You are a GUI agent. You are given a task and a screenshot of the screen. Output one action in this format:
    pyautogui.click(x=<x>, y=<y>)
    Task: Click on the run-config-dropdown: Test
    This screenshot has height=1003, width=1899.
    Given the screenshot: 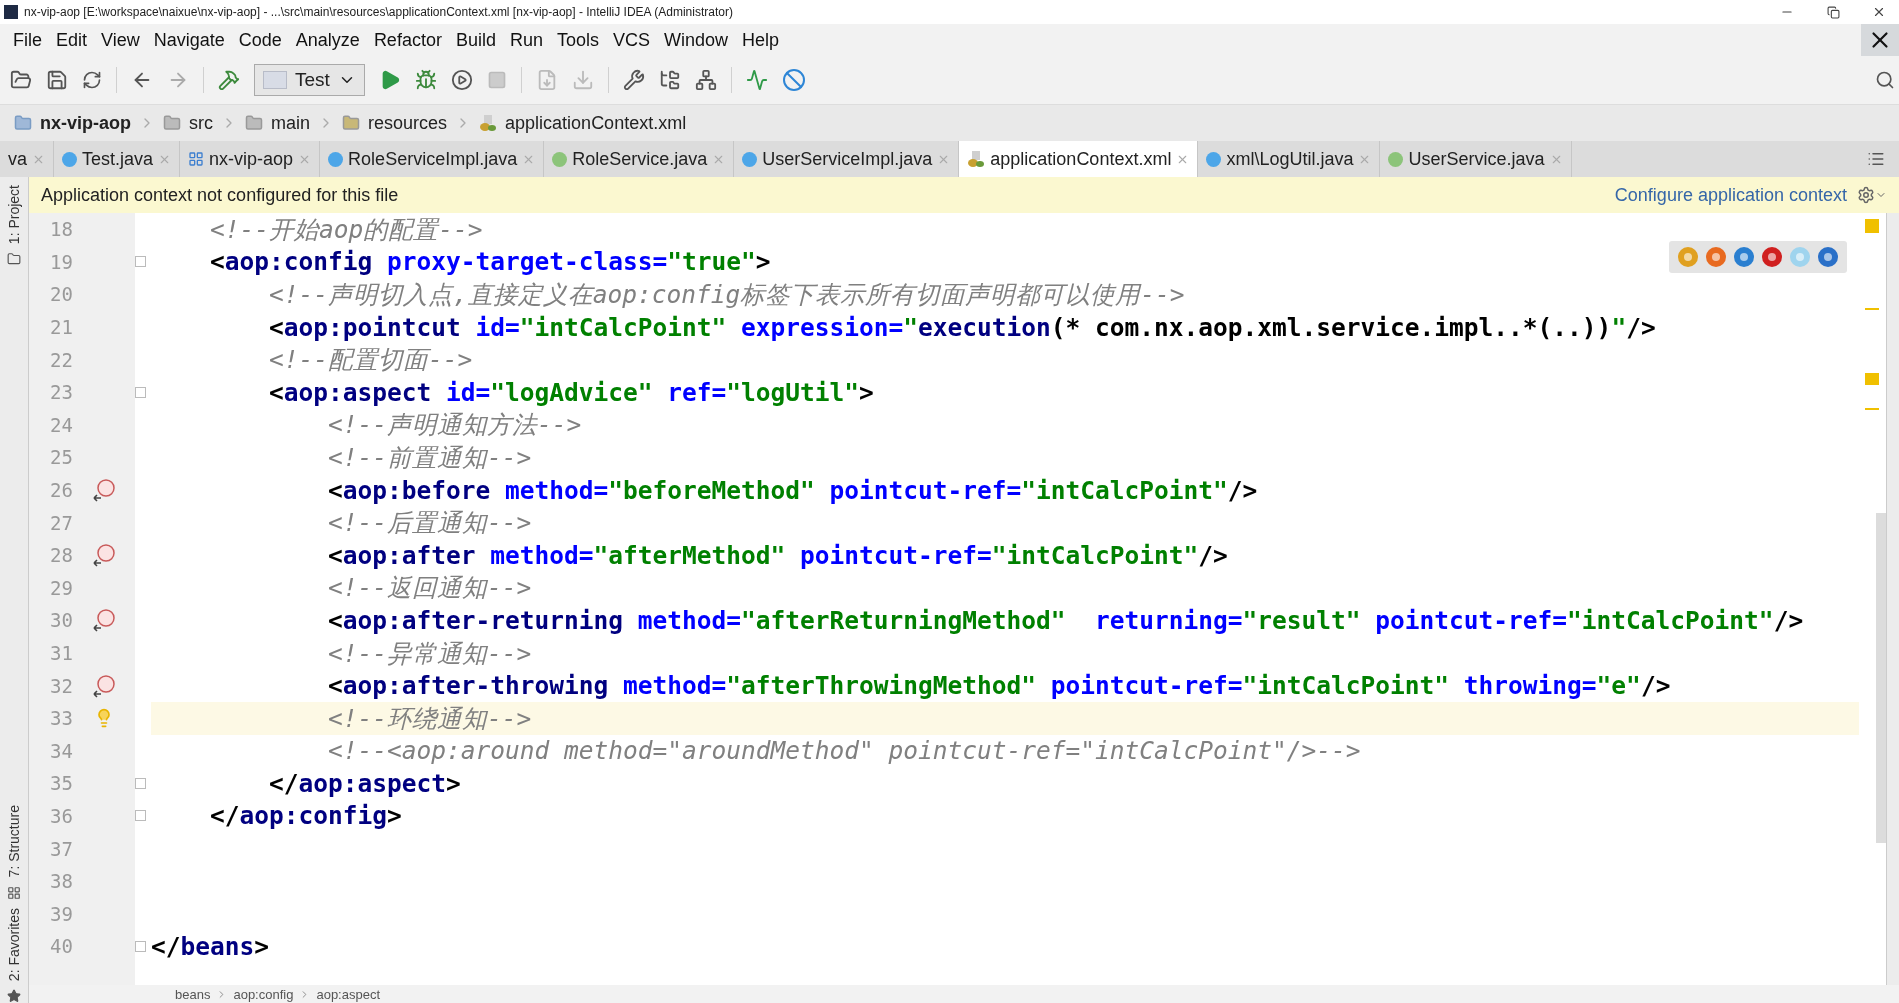 What is the action you would take?
    pyautogui.click(x=309, y=80)
    